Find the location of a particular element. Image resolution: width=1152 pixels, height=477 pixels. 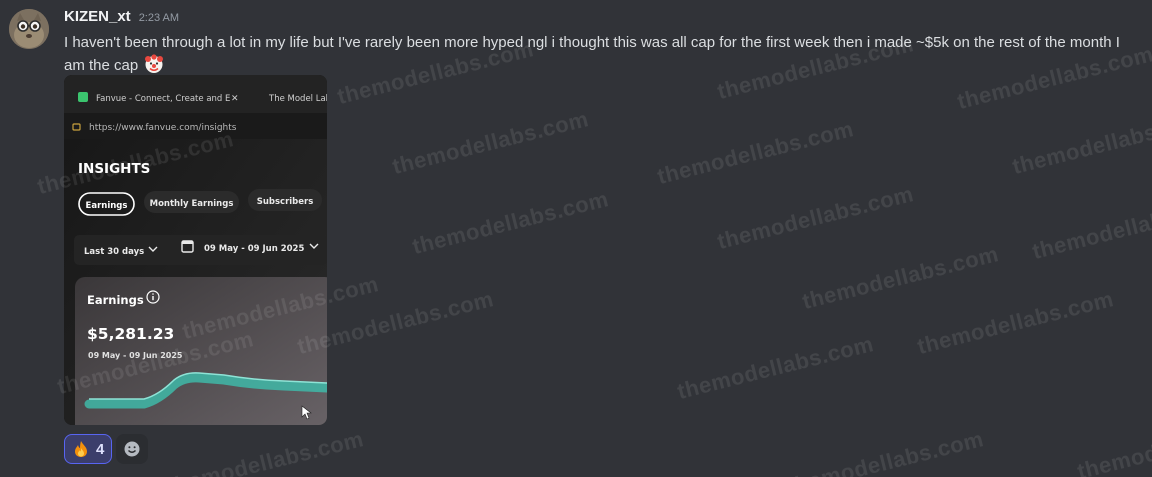

tab-monthly-earnings-label: Monthly Earnings is located at coordinates (192, 204).